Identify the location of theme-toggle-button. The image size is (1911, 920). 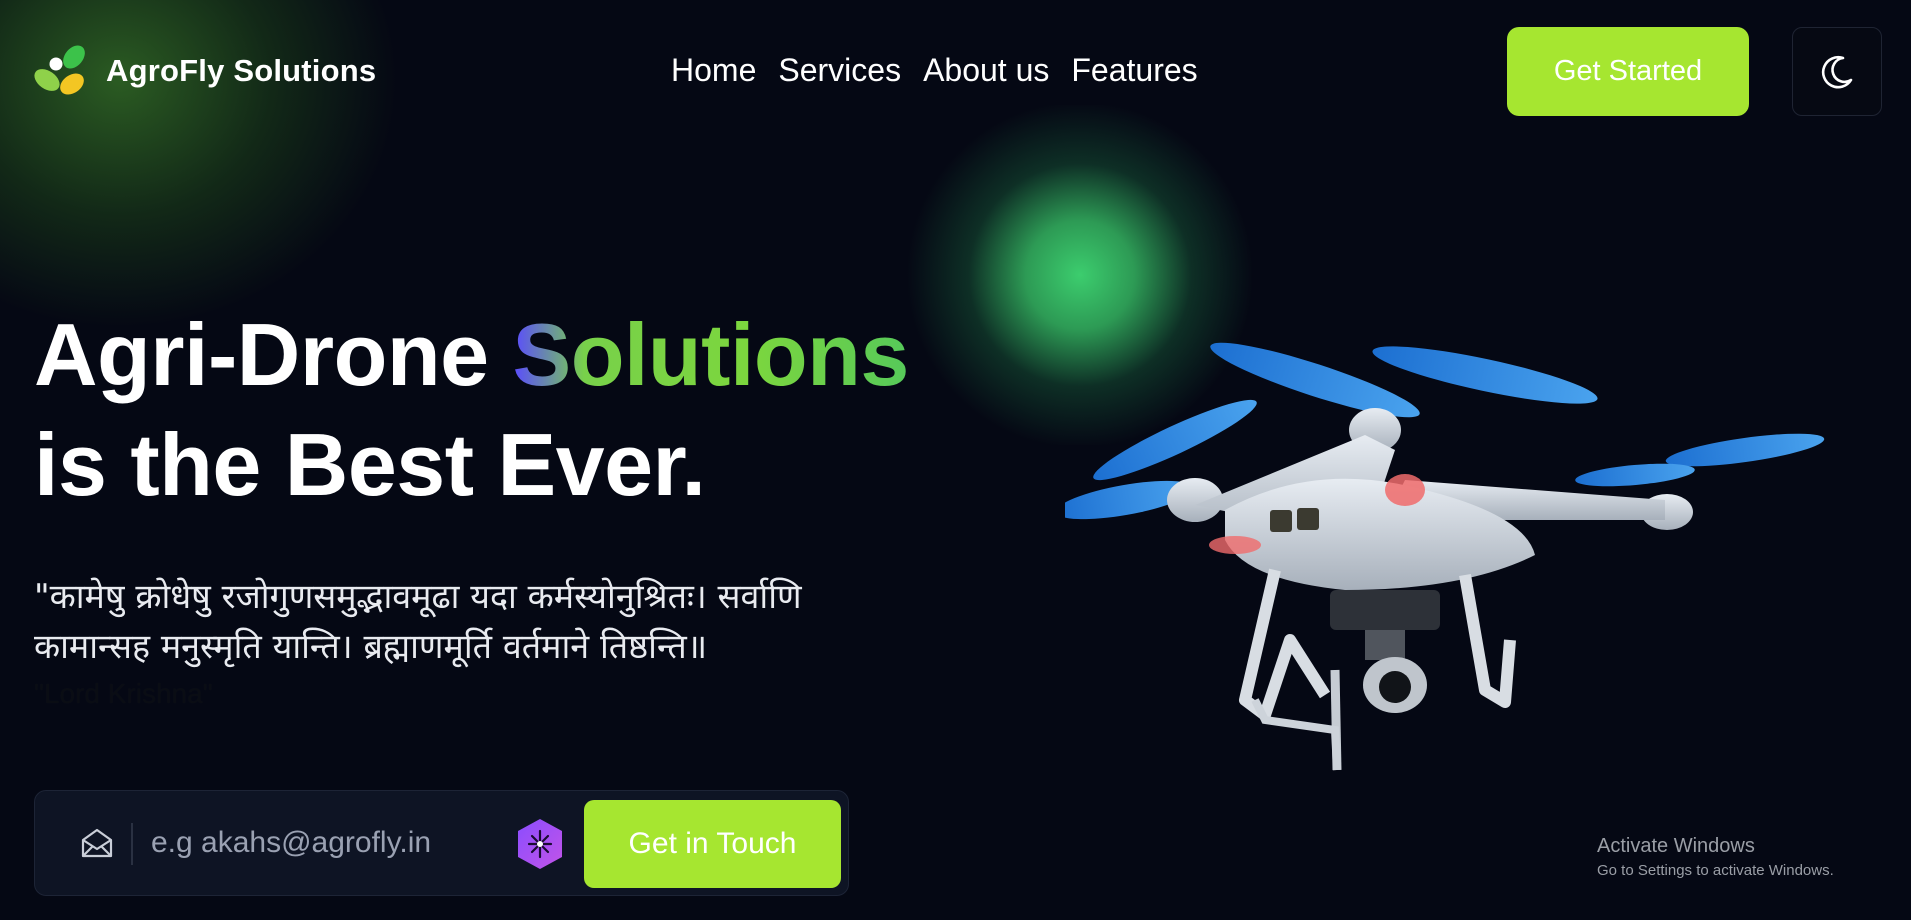
(1837, 71).